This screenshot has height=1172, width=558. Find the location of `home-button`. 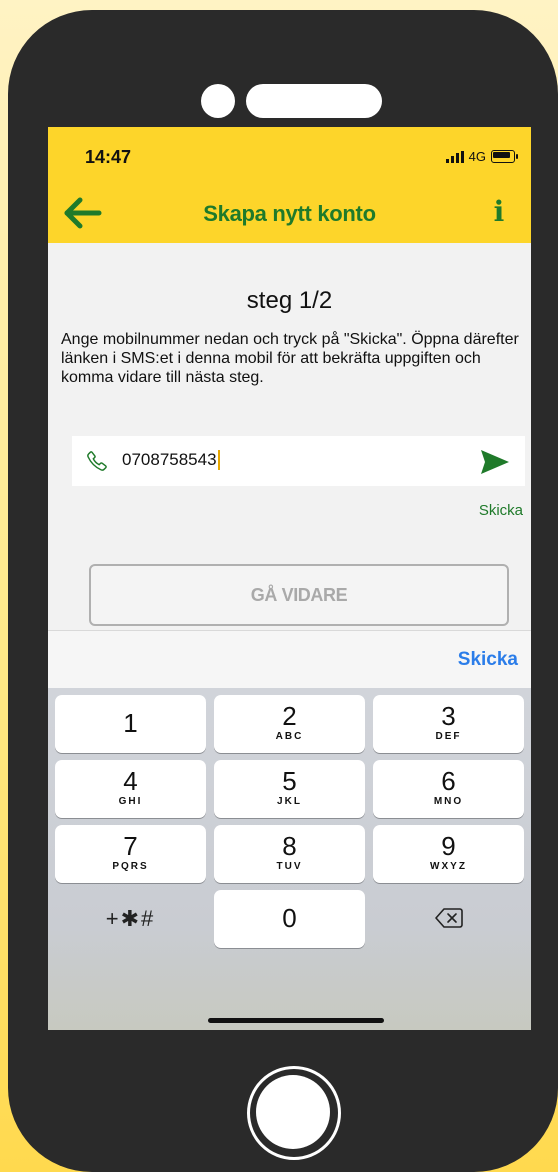

home-button is located at coordinates (294, 1113).